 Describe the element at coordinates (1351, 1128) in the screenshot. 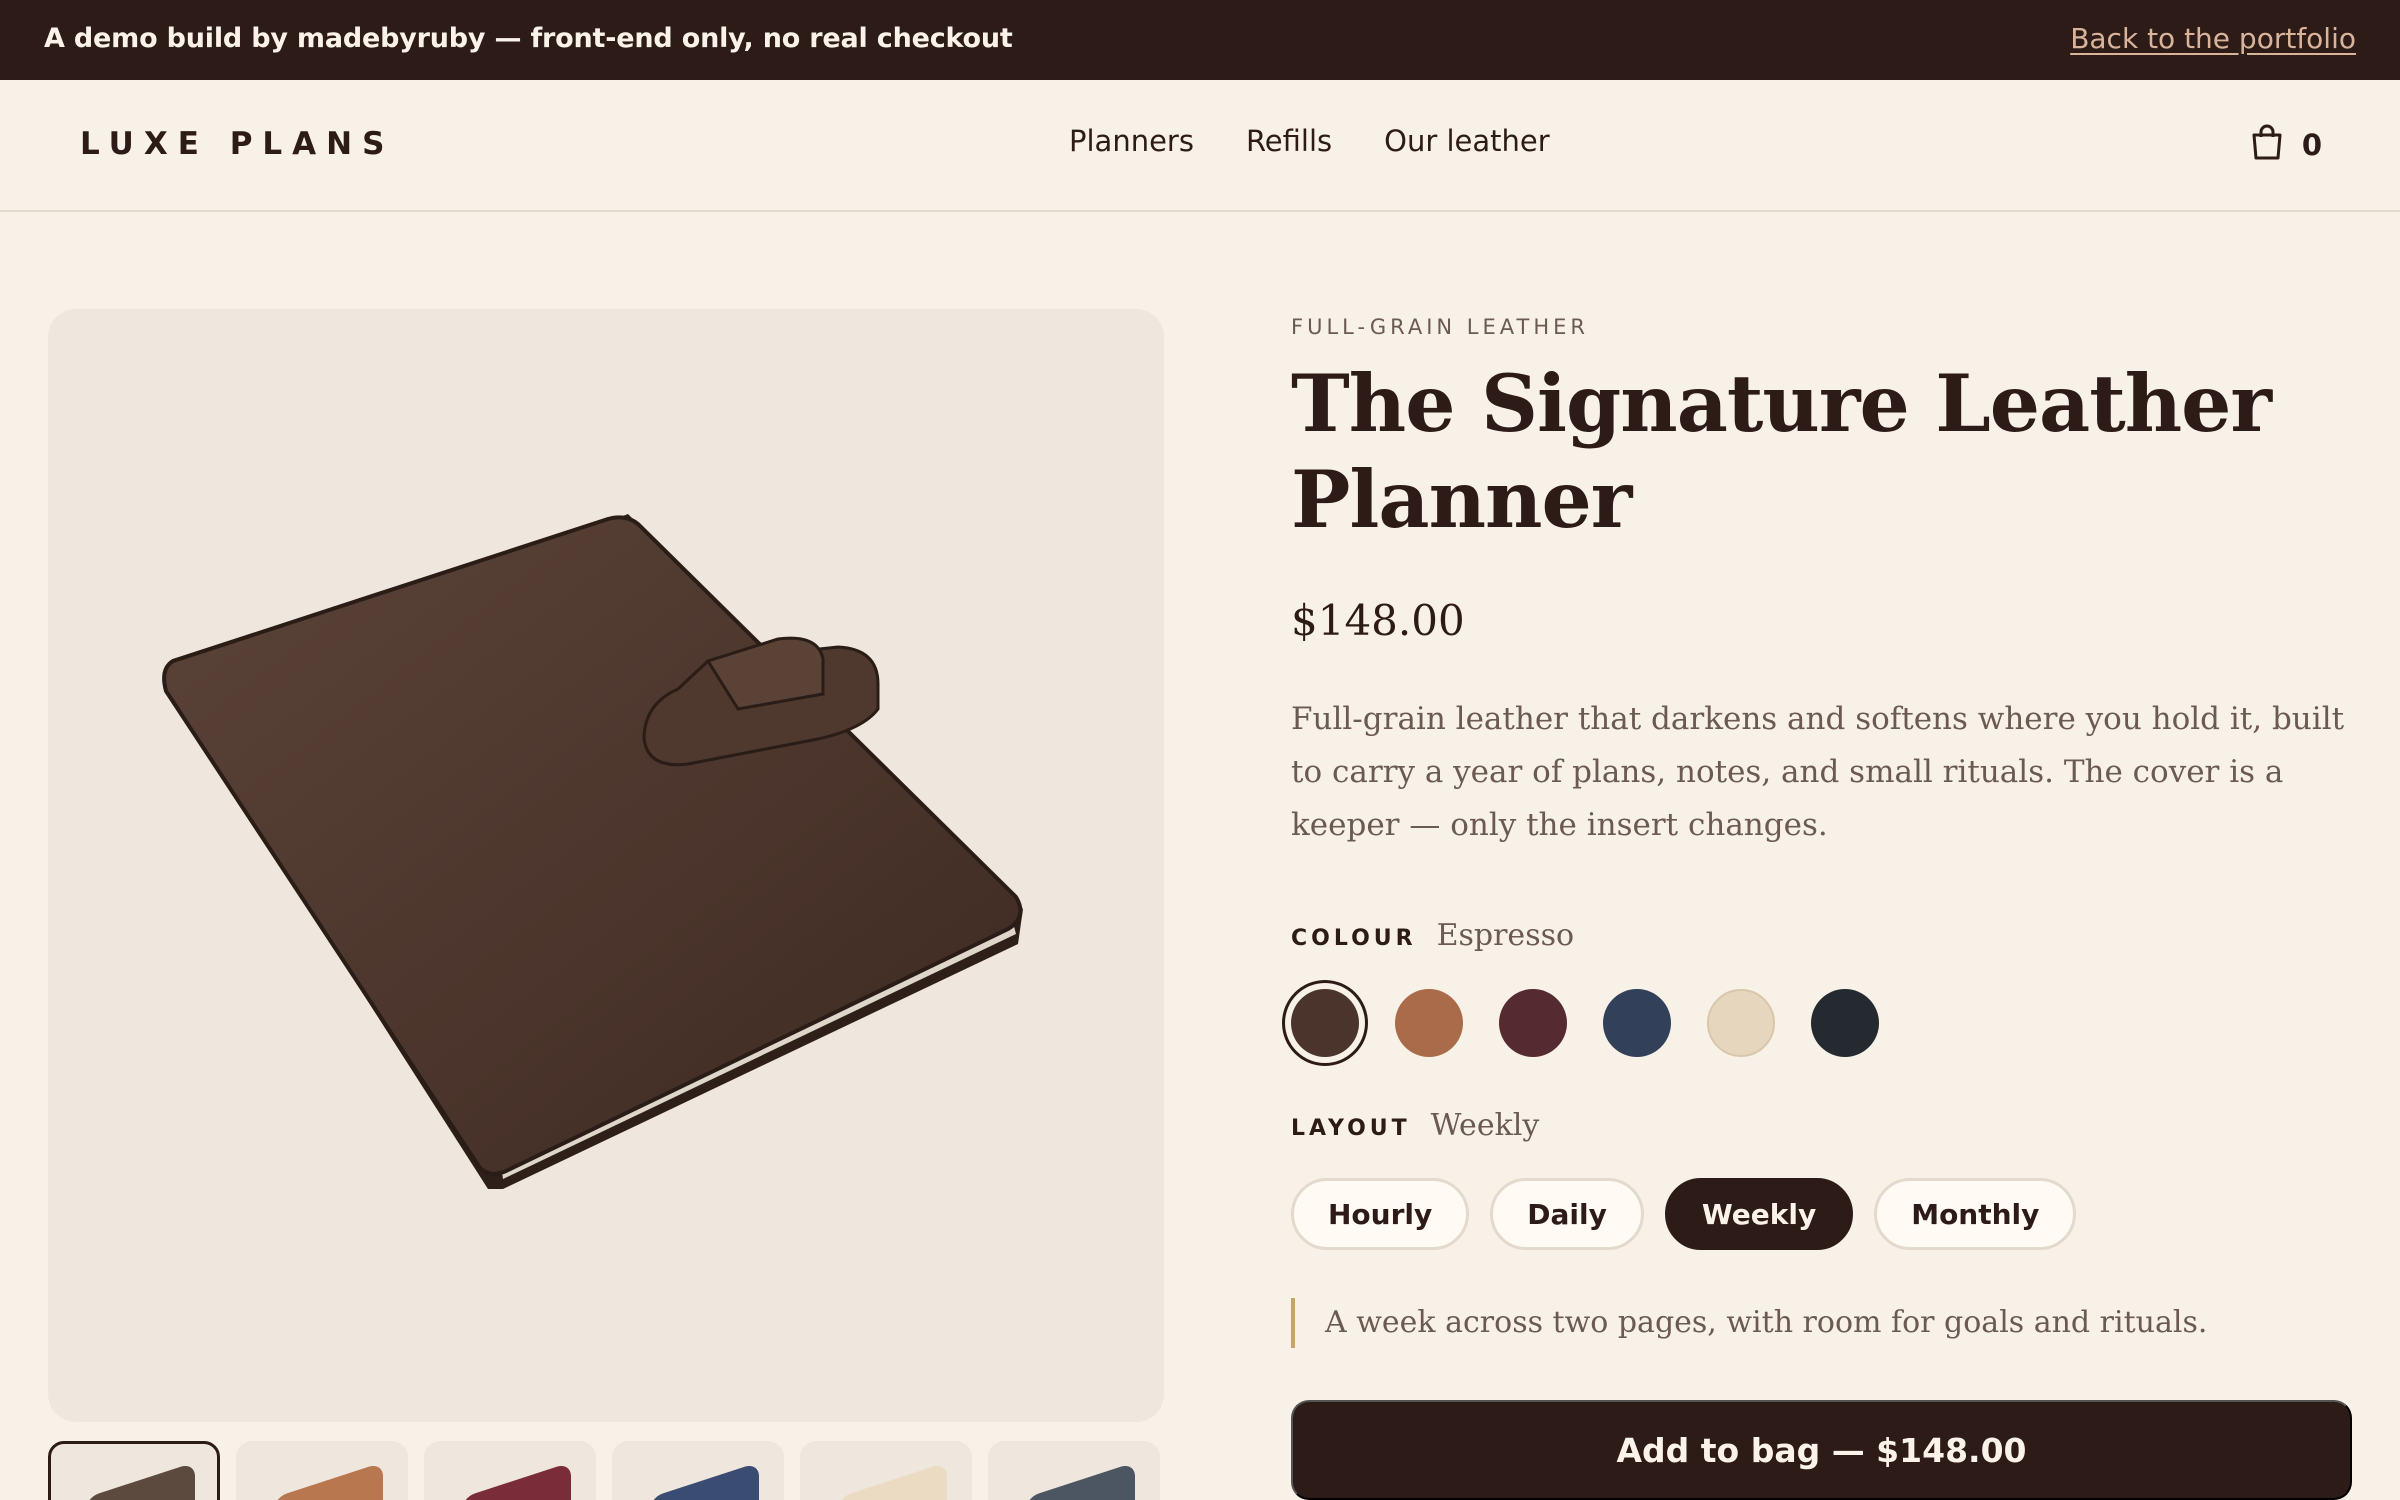

I see `layout-label: LAYOUT` at that location.